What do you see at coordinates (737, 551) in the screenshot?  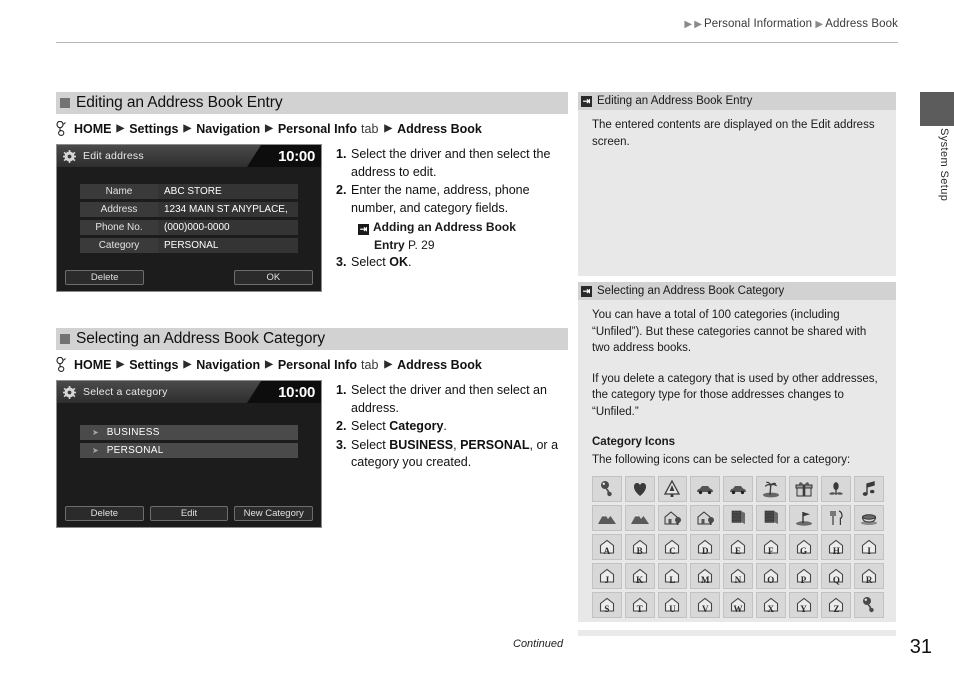 I see `house-letter: E` at bounding box center [737, 551].